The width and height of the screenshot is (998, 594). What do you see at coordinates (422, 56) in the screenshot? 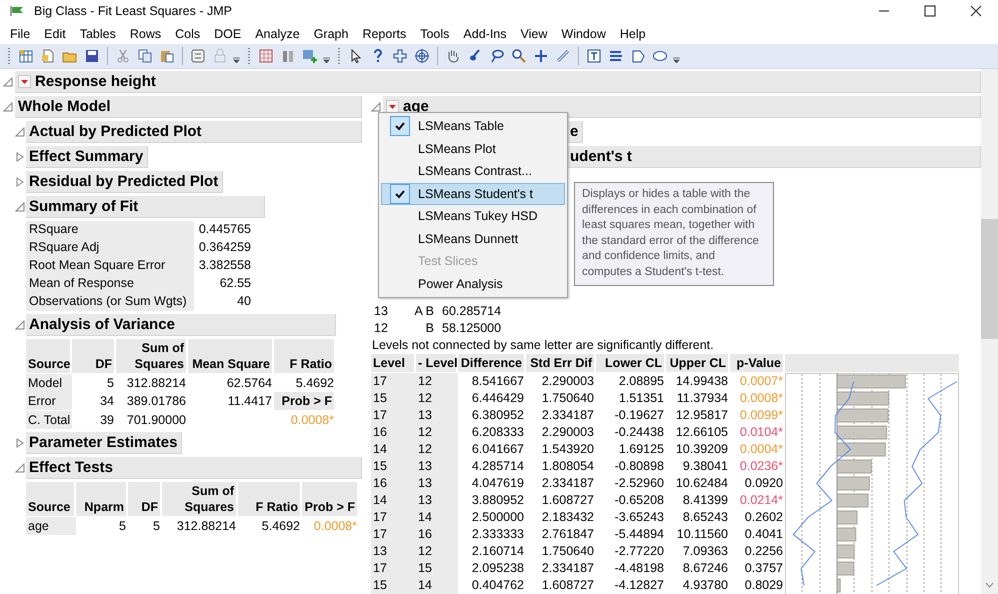
I see `target-icon` at bounding box center [422, 56].